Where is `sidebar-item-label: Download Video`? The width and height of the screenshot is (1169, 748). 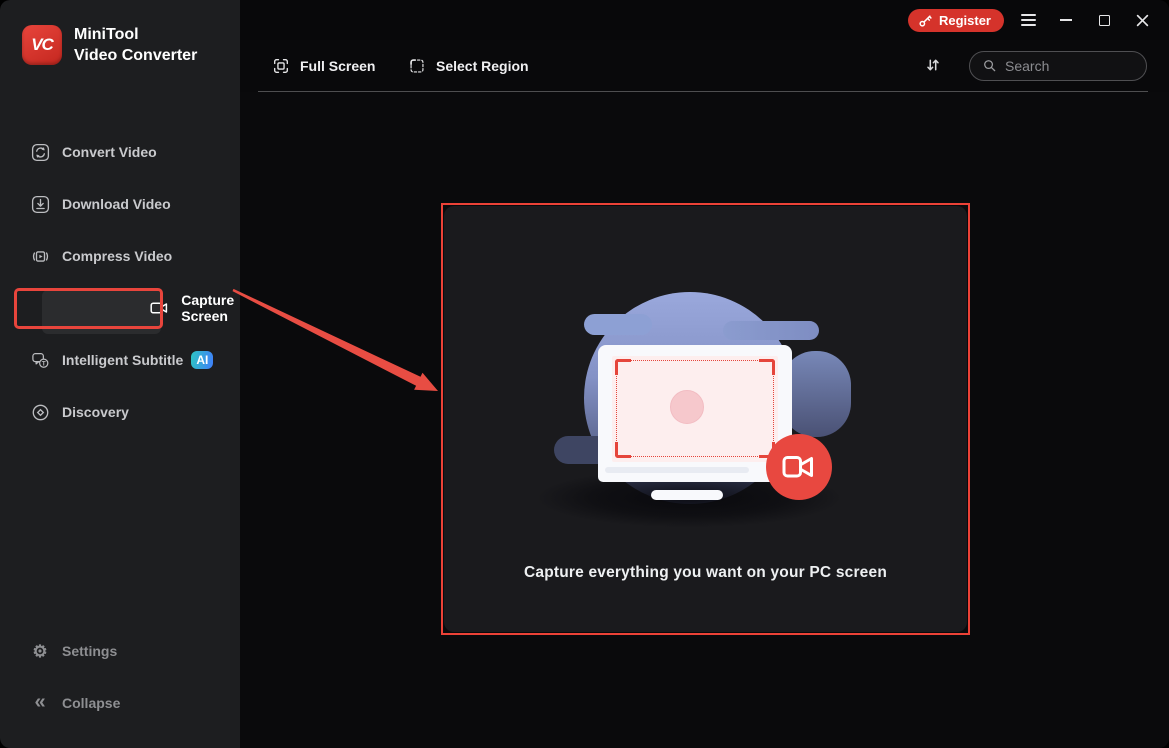
sidebar-item-label: Download Video is located at coordinates (116, 204).